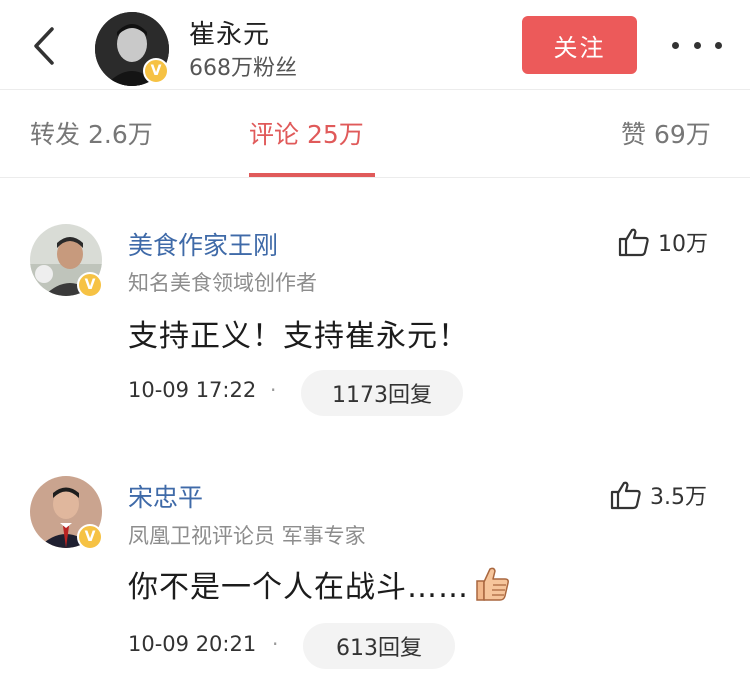  Describe the element at coordinates (335, 134) in the screenshot. I see `tab-count: 25万` at that location.